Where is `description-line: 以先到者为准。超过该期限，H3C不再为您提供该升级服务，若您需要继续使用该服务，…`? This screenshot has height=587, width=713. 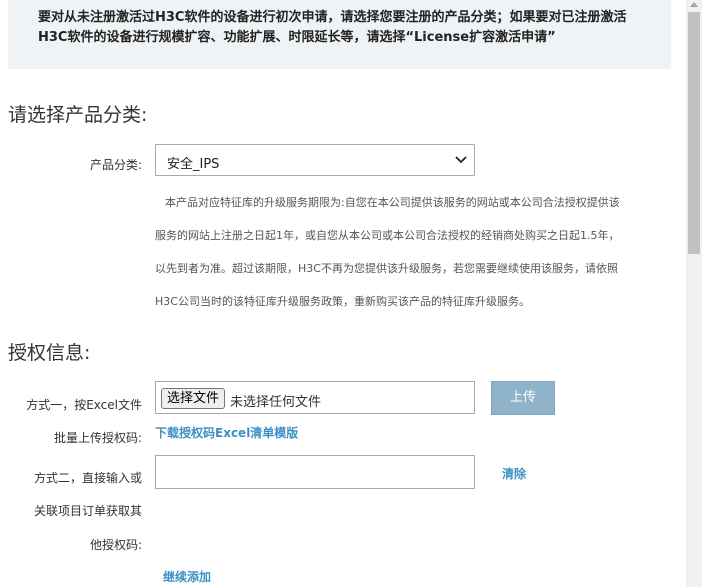 description-line: 以先到者为准。超过该期限，H3C不再为您提供该升级服务，若您需要继续使用该服务，… is located at coordinates (386, 268).